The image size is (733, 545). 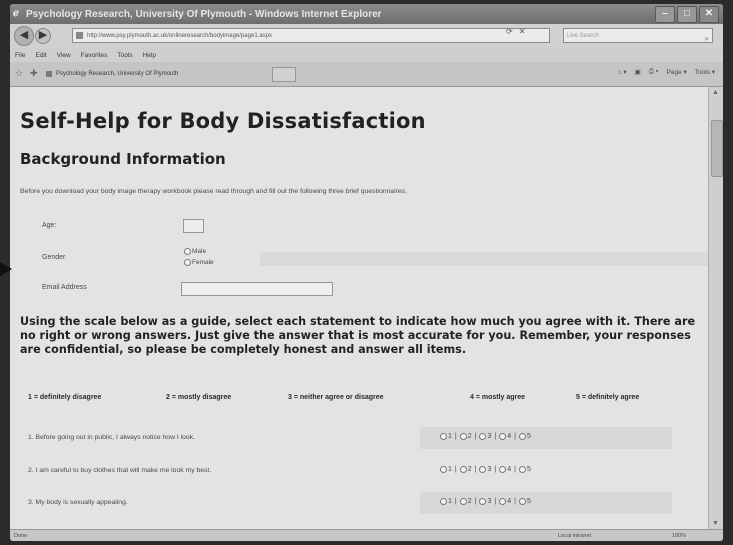 What do you see at coordinates (528, 436) in the screenshot?
I see `answer-label: 5` at bounding box center [528, 436].